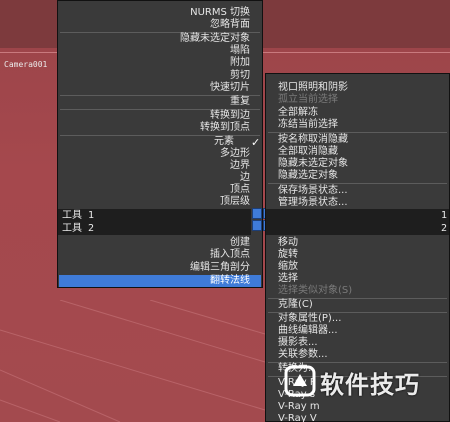  What do you see at coordinates (225, 128) in the screenshot?
I see `menu-item-convert-to-vertex: 转换到顶点` at bounding box center [225, 128].